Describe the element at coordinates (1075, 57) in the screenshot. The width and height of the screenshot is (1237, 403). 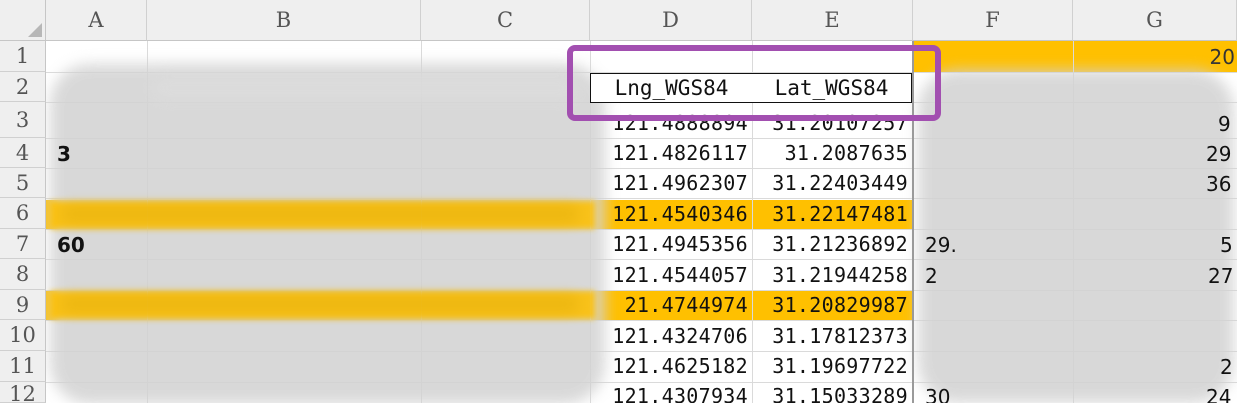
I see `g1-highlight` at that location.